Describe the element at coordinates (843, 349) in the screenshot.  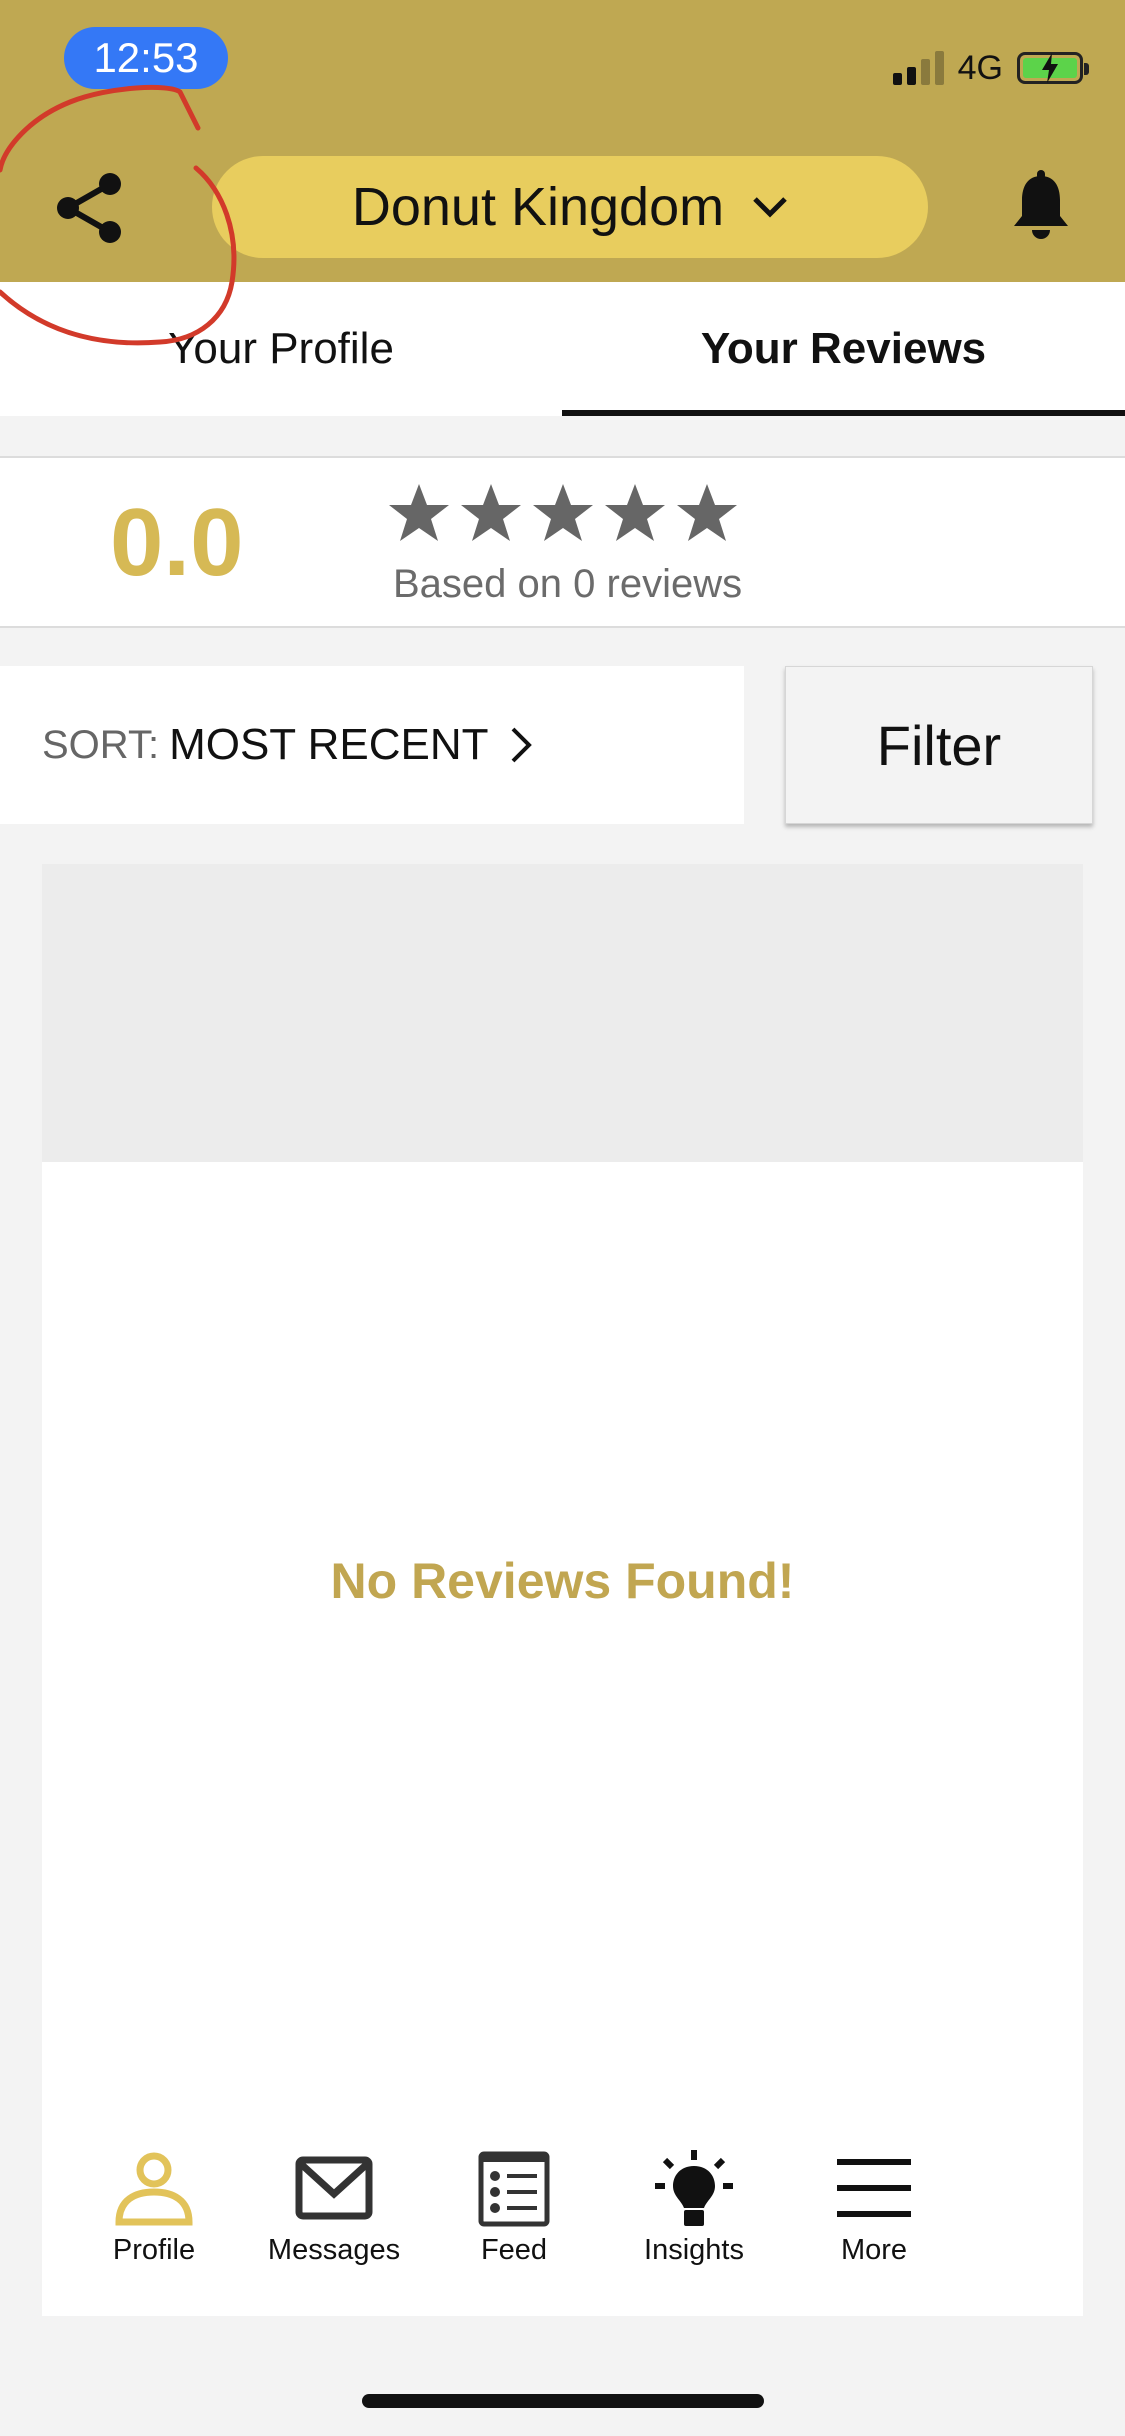
I see `tab-your-reviews: Your Reviews` at that location.